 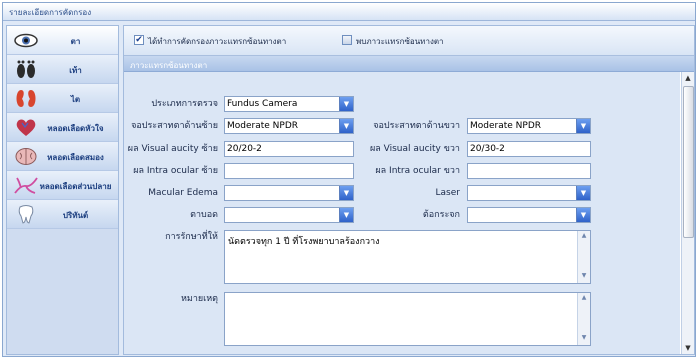 What do you see at coordinates (62, 69) in the screenshot?
I see `sidebar-item-feet: เท้า` at bounding box center [62, 69].